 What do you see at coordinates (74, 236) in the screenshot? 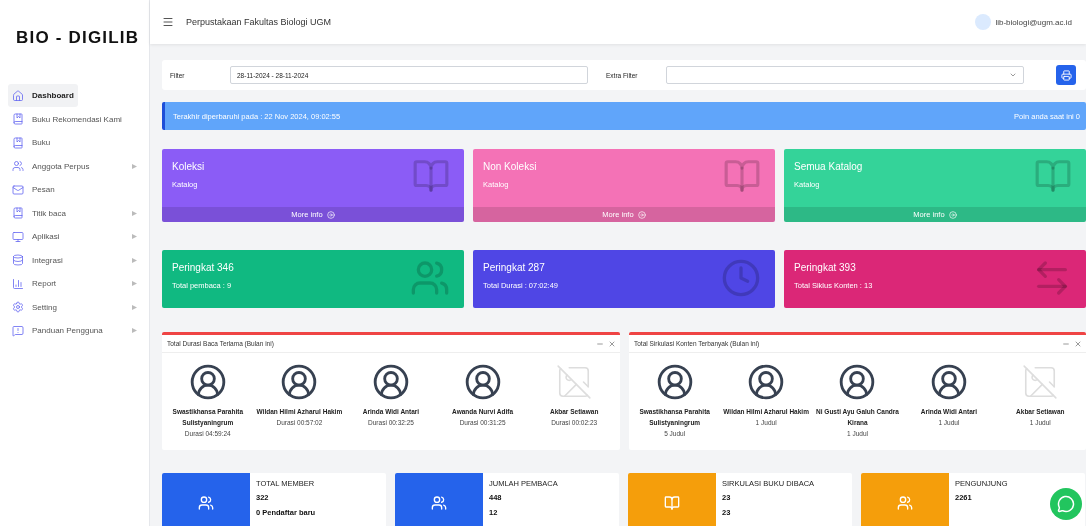
I see `sidebar-item: Aplikasi` at bounding box center [74, 236].